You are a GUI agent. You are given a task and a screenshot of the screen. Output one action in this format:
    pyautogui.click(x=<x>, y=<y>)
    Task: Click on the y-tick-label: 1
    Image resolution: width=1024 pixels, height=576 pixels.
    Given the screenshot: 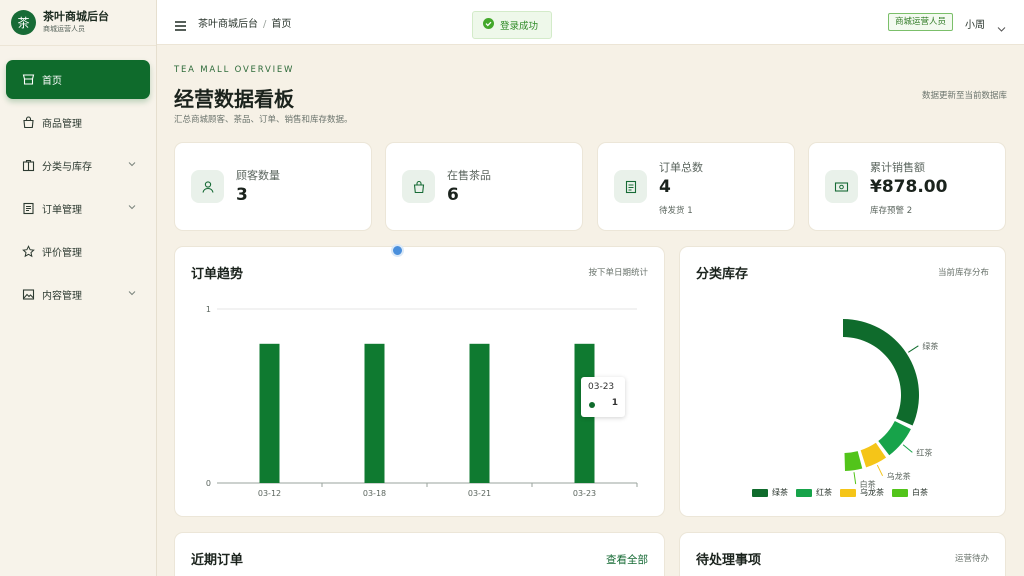 What is the action you would take?
    pyautogui.click(x=208, y=309)
    